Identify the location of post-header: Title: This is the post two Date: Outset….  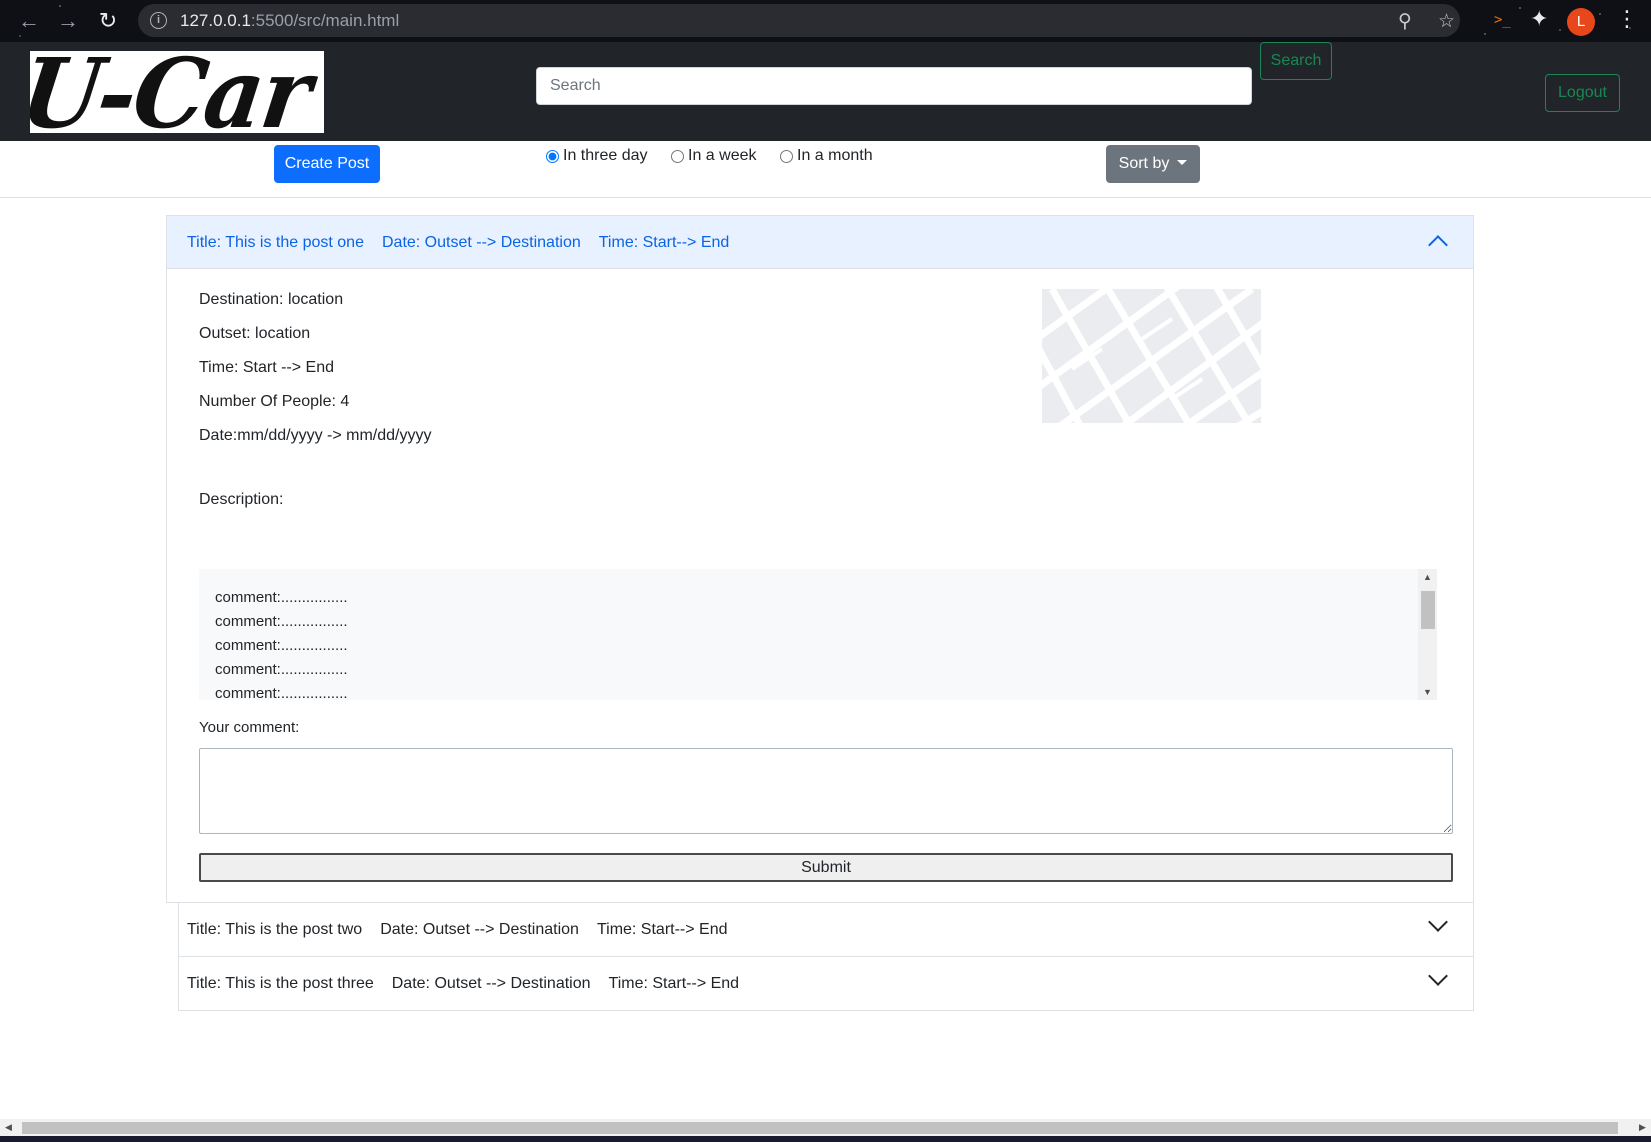
(826, 929).